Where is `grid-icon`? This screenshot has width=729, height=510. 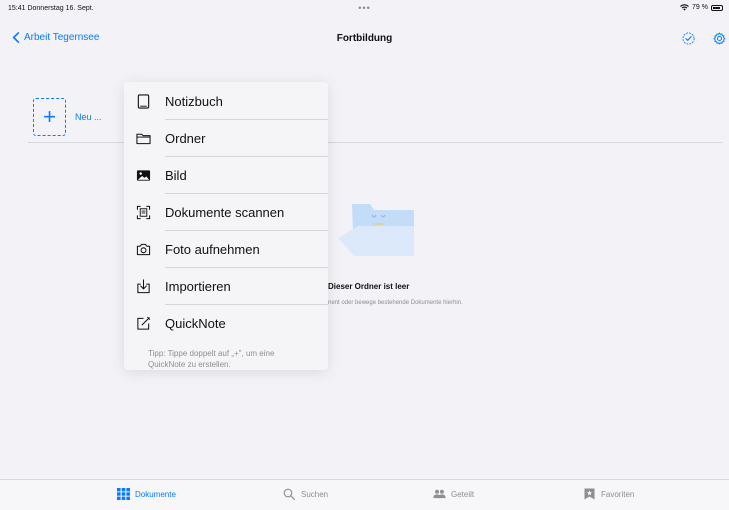
grid-icon is located at coordinates (123, 494).